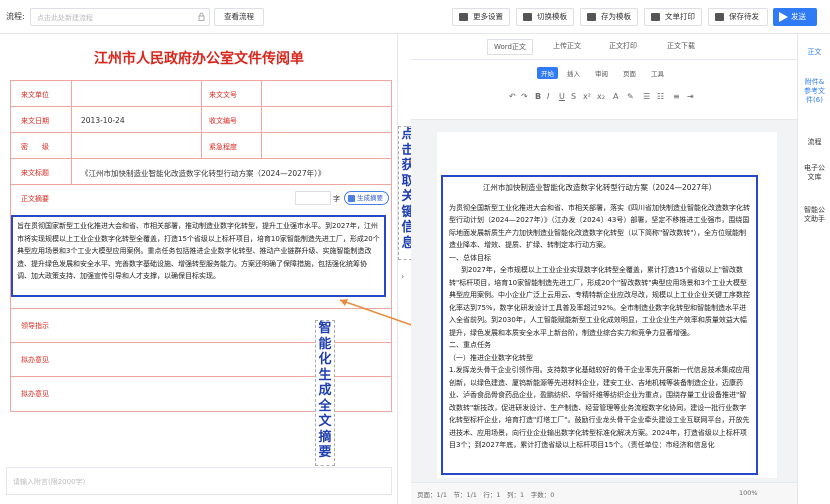 This screenshot has width=830, height=504. Describe the element at coordinates (325, 393) in the screenshot. I see `smart-summary-annotation: 智能化生成全文摘要` at that location.